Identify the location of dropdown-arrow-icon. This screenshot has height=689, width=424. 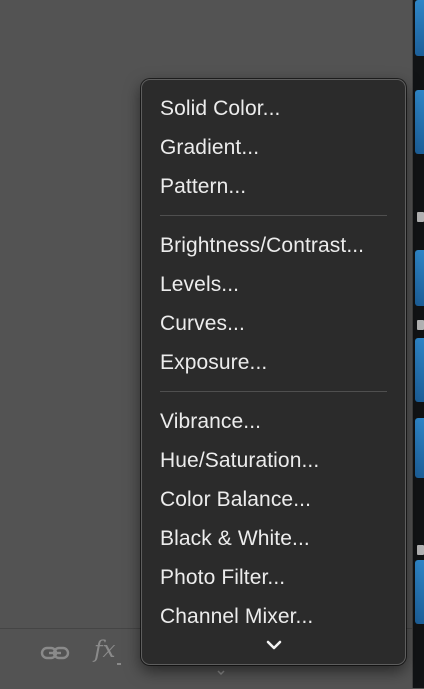
(221, 670).